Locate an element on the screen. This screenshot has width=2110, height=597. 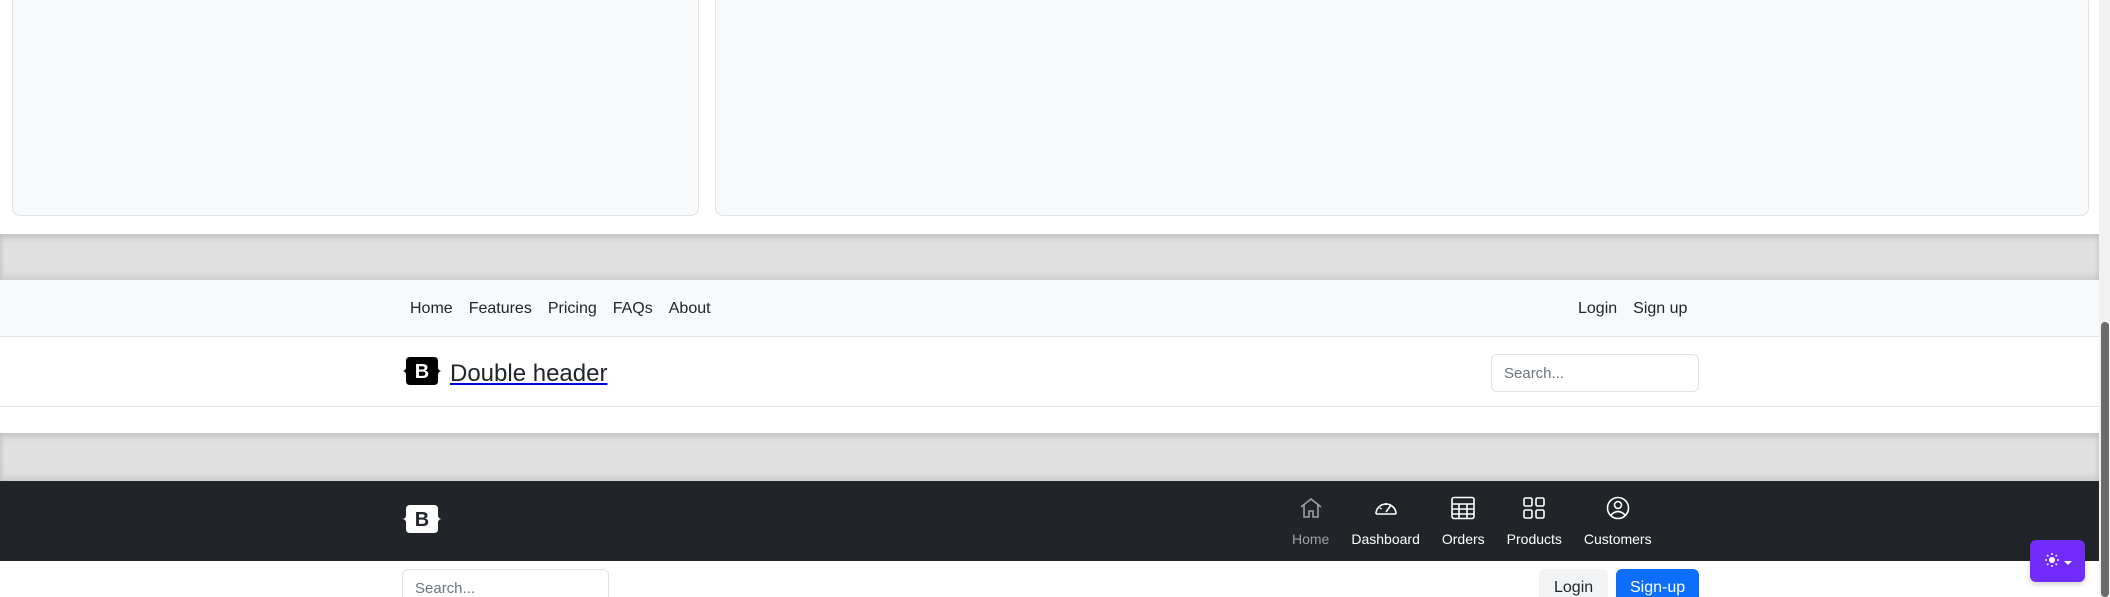
chevron-down-icon is located at coordinates (2067, 561).